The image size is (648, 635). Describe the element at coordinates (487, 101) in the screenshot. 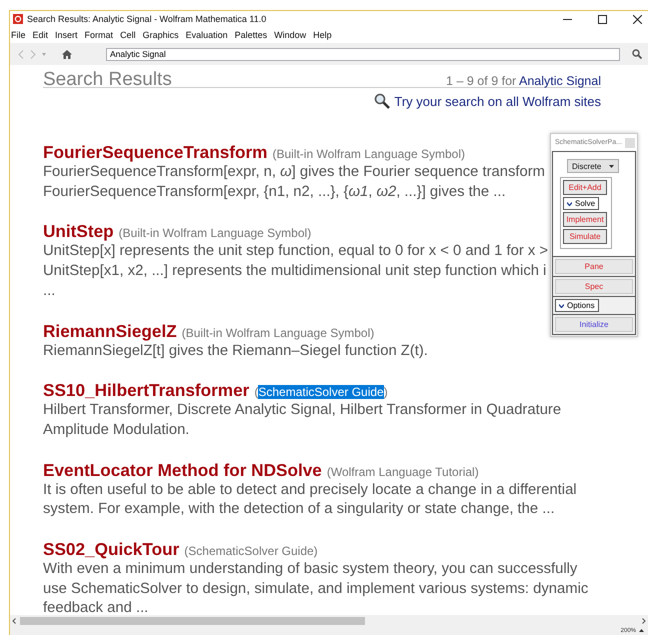

I see `all-sites-search-link: Try your search on all Wolfram sites` at that location.